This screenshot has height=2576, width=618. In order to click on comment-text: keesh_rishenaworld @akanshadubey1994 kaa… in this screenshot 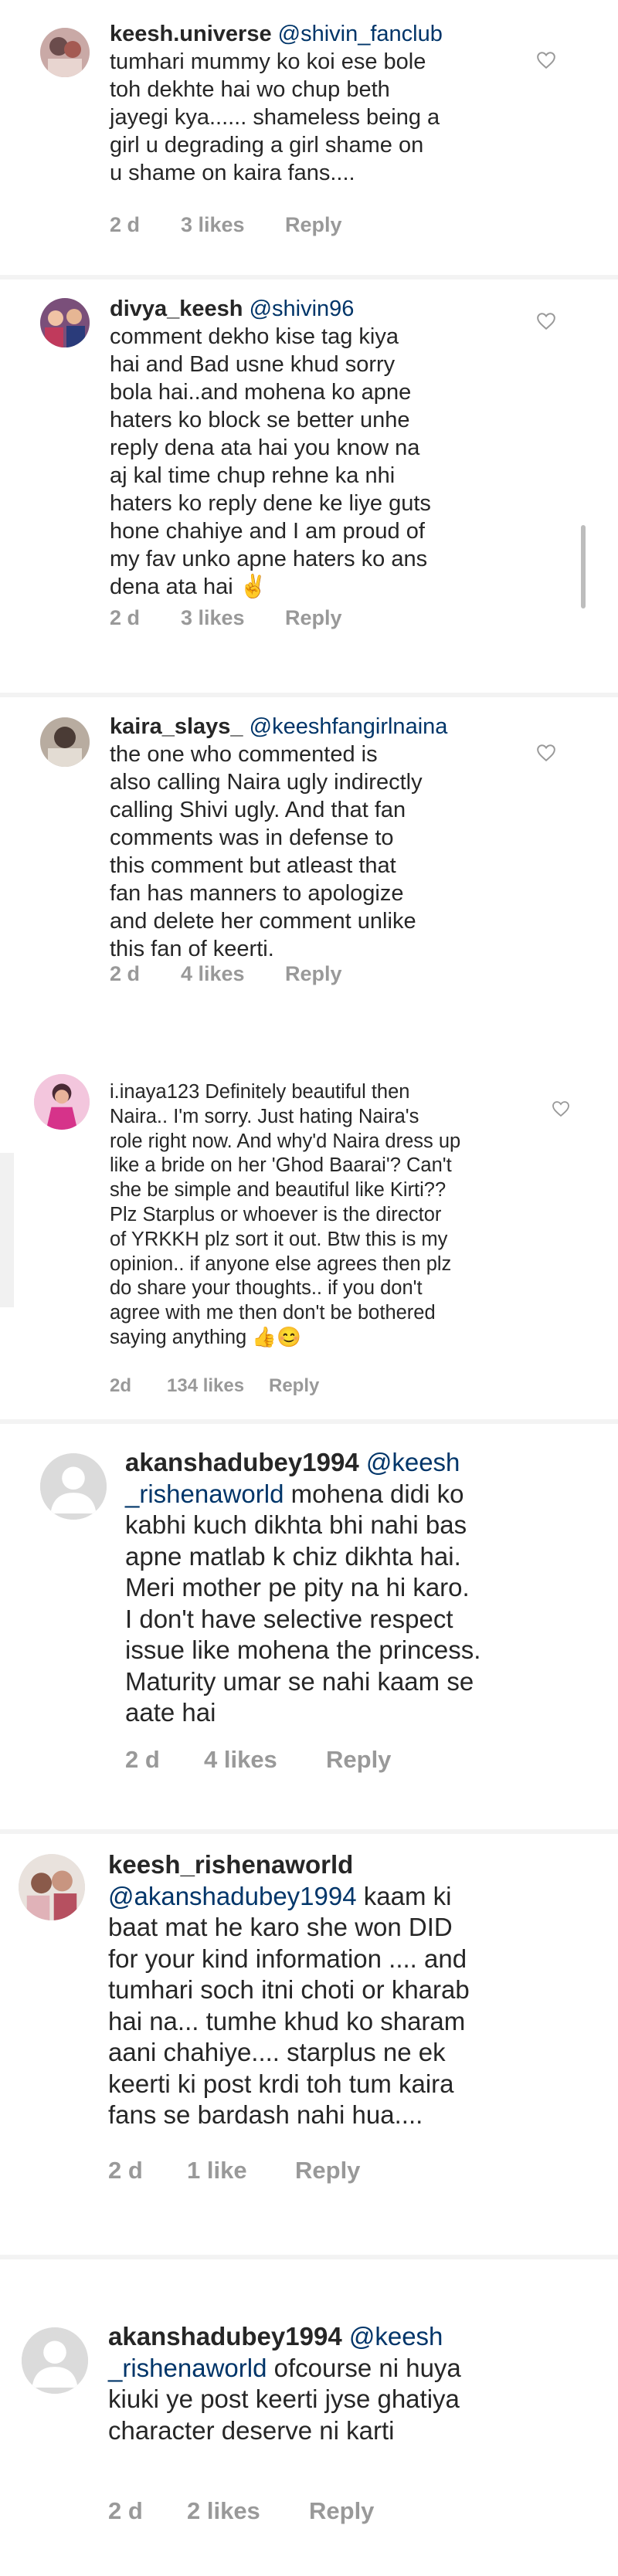, I will do `click(347, 1990)`.